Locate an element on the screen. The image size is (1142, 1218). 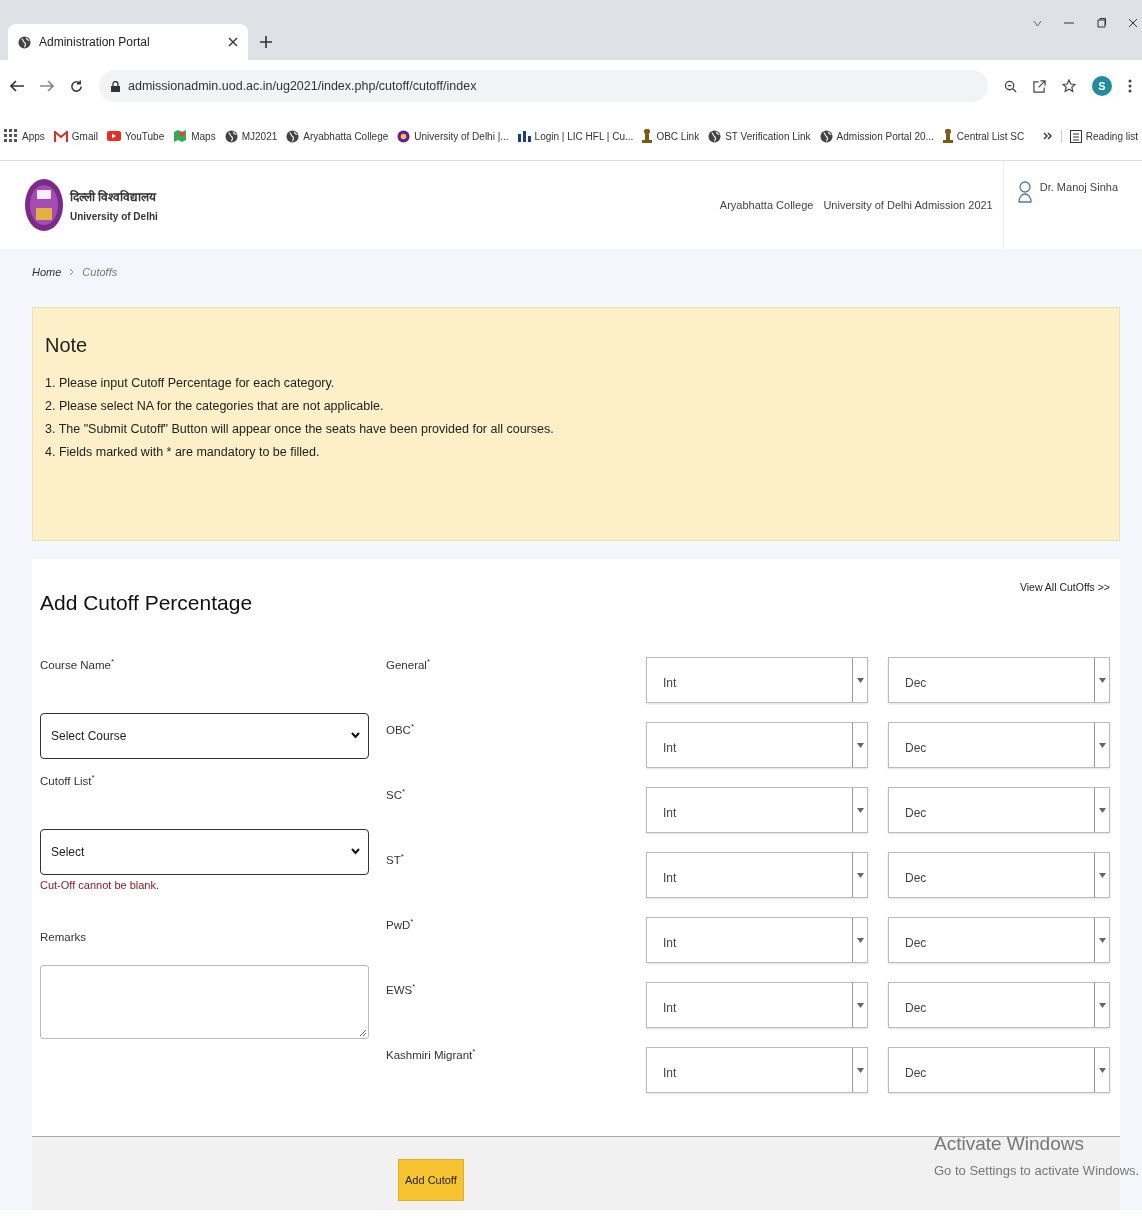
bookmark: YouTube is located at coordinates (135, 136).